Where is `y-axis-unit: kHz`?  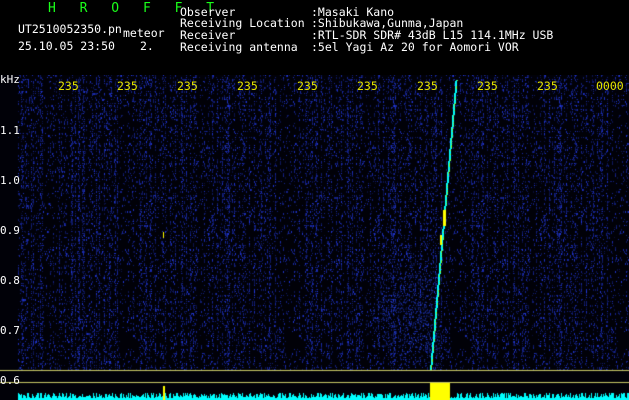 y-axis-unit: kHz is located at coordinates (10, 79).